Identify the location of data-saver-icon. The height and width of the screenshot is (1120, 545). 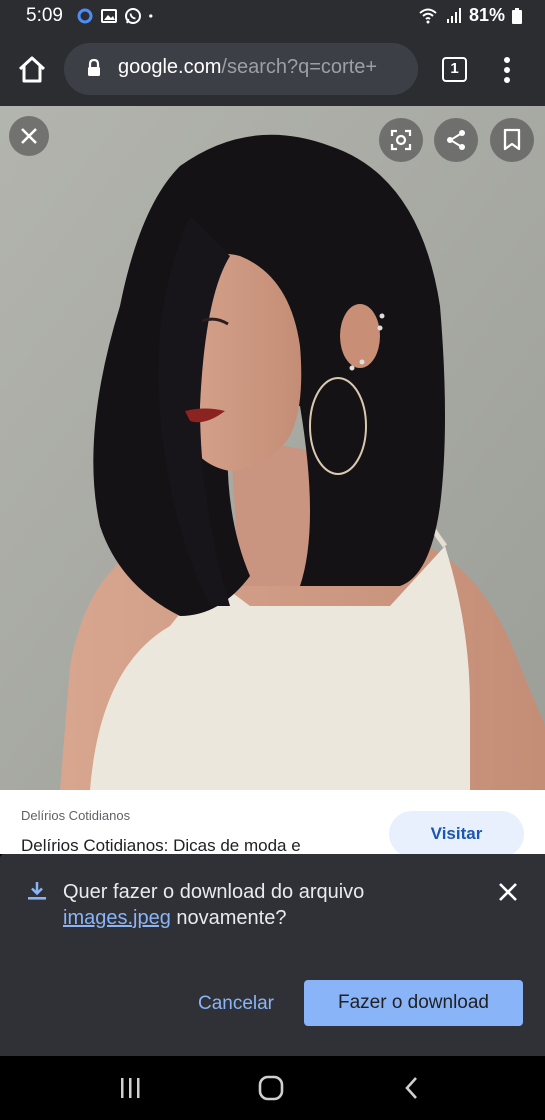
(85, 16).